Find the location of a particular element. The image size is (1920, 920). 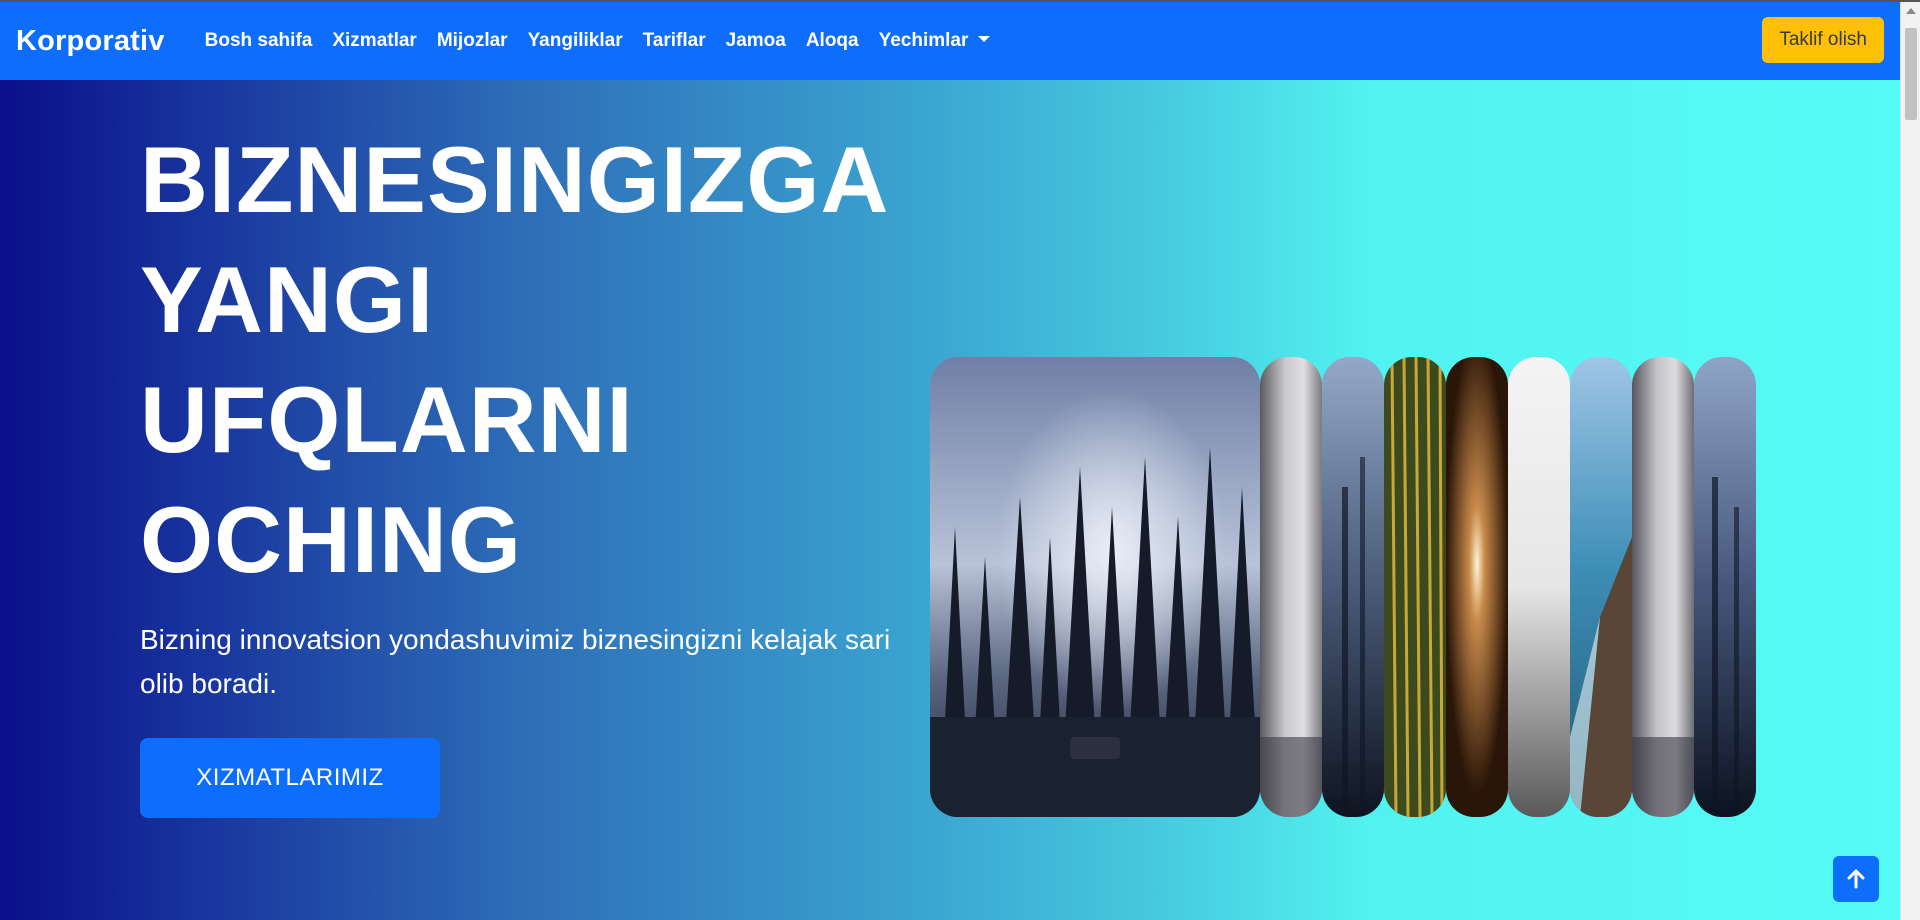

services-button: XIZMATLARIMIZ is located at coordinates (290, 778).